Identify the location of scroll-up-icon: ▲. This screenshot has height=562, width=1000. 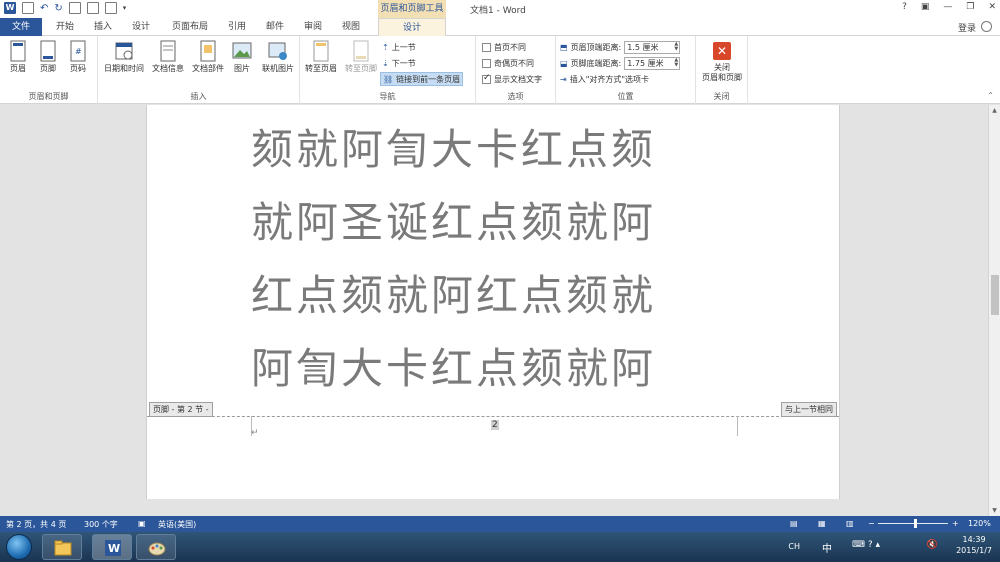
(994, 110).